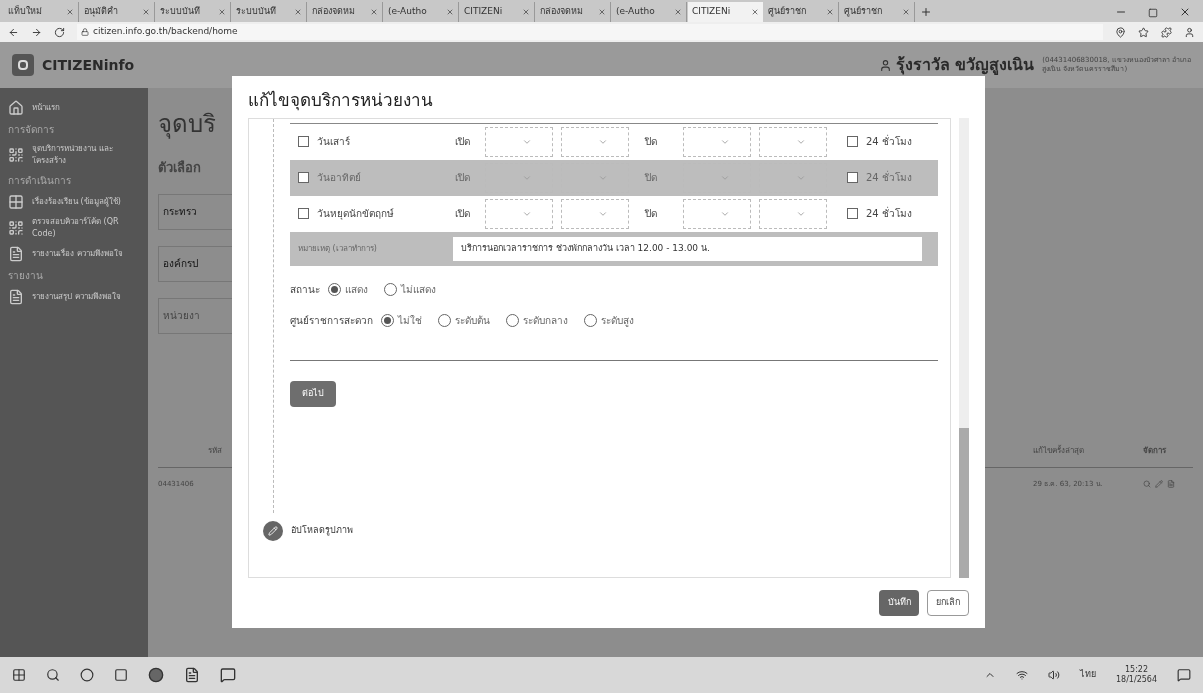  What do you see at coordinates (26, 276) in the screenshot?
I see `sidebar-heading: รายงาน` at bounding box center [26, 276].